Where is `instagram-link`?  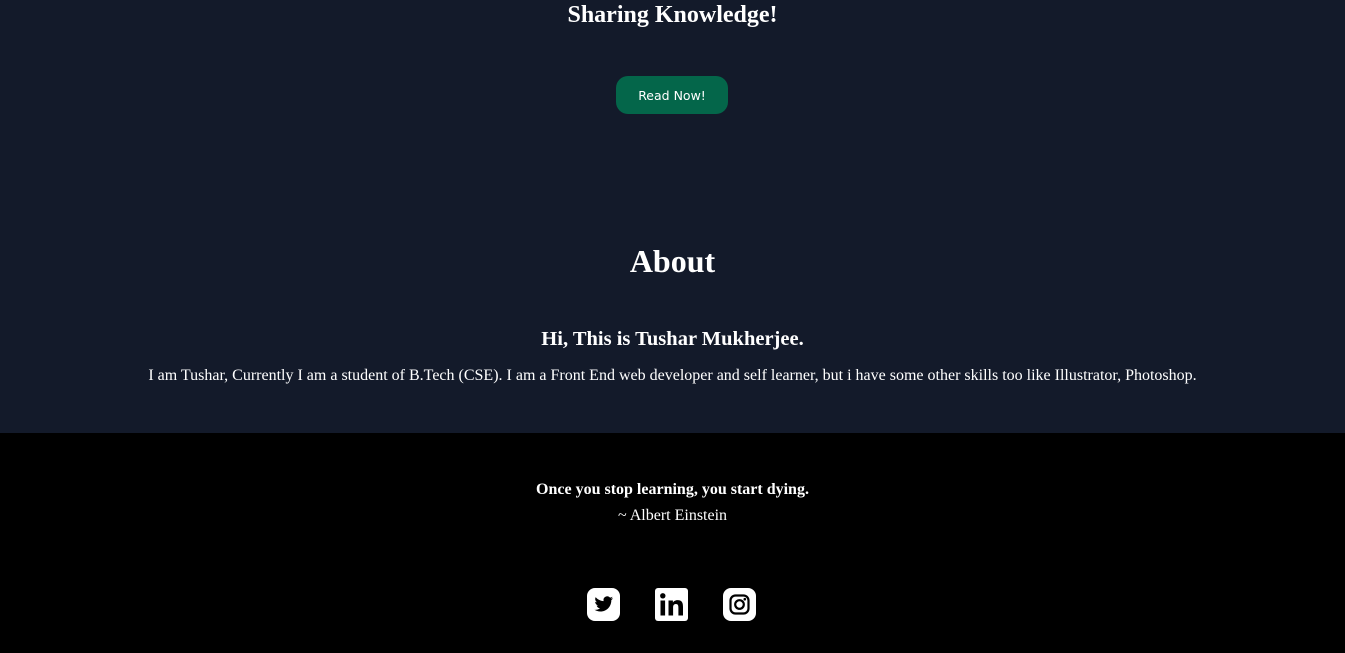 instagram-link is located at coordinates (739, 604).